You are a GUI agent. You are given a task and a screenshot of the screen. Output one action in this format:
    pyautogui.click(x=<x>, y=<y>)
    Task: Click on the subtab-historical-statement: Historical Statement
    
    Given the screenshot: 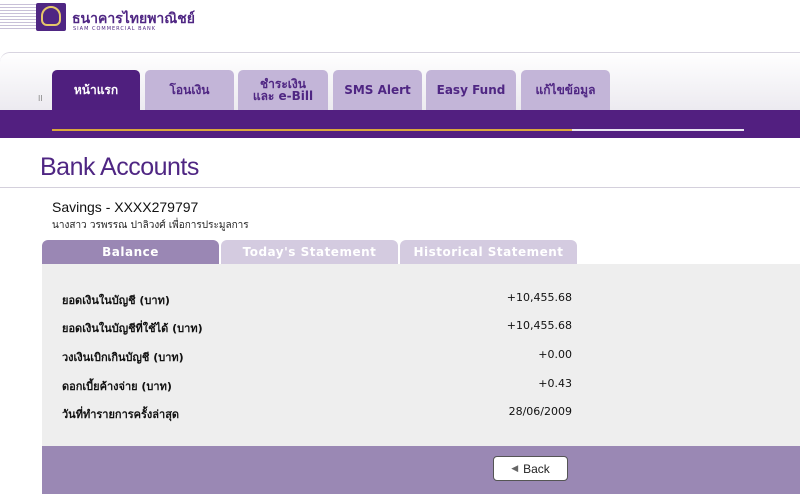 What is the action you would take?
    pyautogui.click(x=488, y=252)
    